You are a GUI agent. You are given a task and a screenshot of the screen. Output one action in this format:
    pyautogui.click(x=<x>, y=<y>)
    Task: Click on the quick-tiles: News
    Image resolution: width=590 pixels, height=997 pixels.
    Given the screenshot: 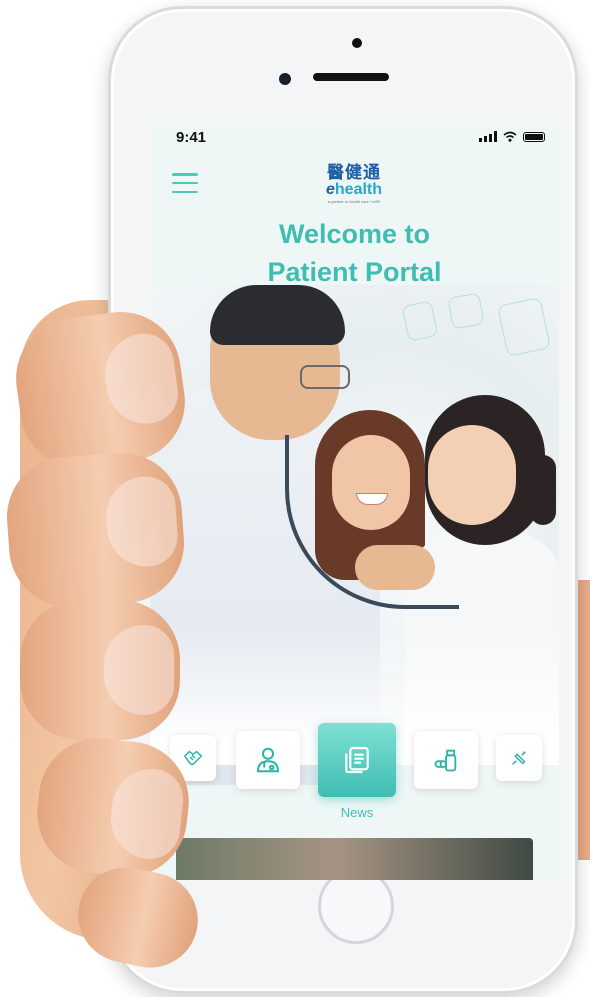 What is the action you would take?
    pyautogui.click(x=354, y=771)
    